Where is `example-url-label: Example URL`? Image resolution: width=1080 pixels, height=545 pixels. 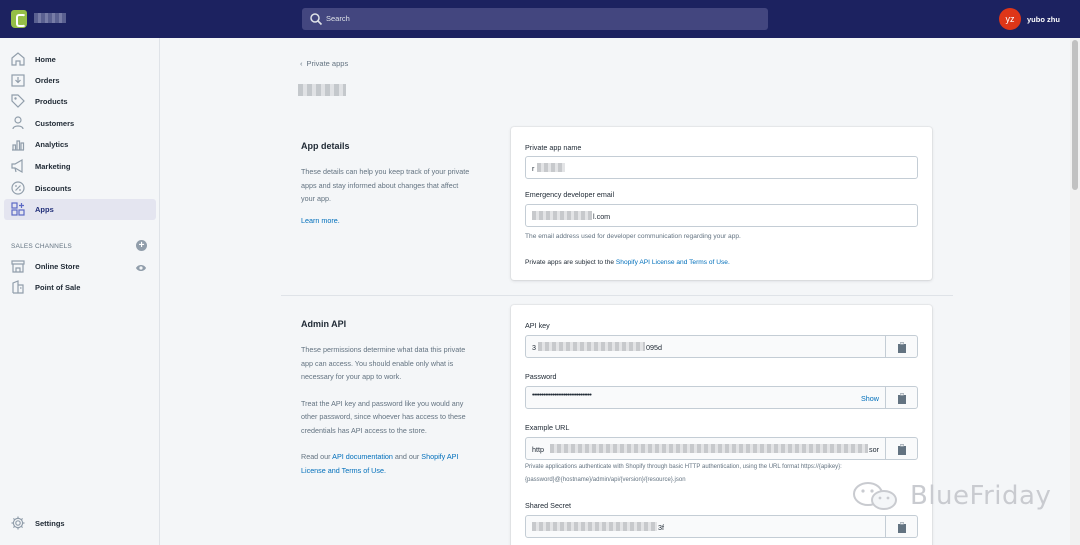
example-url-label: Example URL is located at coordinates (547, 427).